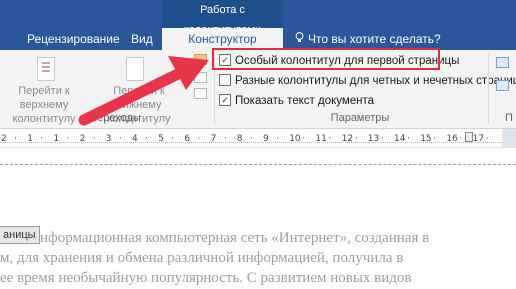 The image size is (516, 289). Describe the element at coordinates (488, 89) in the screenshot. I see `group-divider` at that location.